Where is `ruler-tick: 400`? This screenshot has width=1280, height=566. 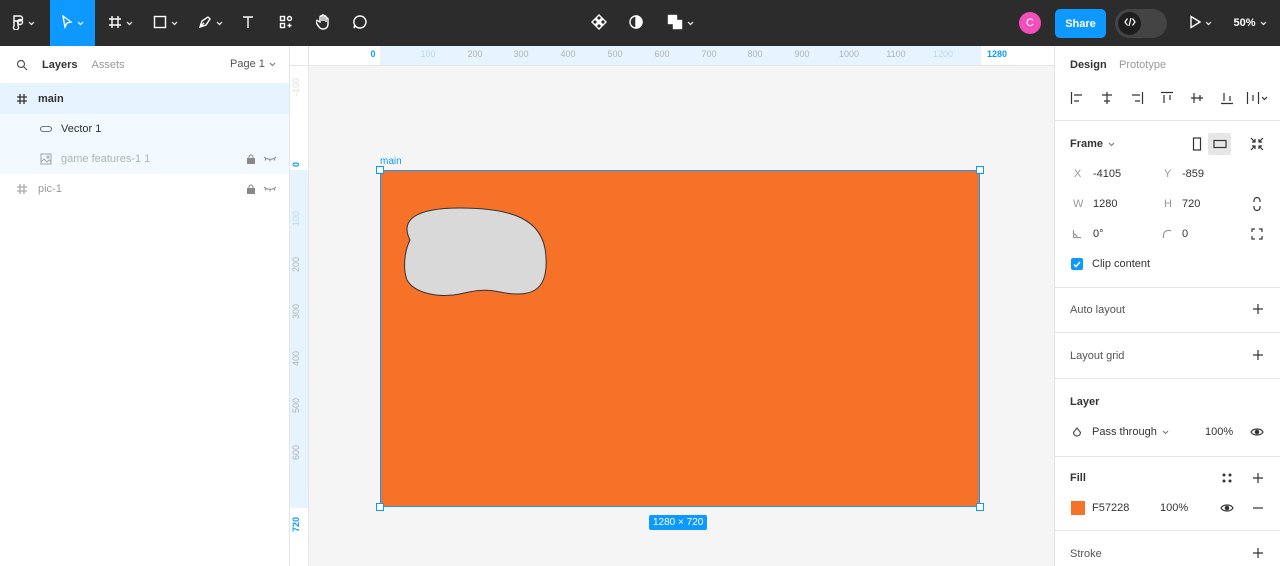 ruler-tick: 400 is located at coordinates (296, 358).